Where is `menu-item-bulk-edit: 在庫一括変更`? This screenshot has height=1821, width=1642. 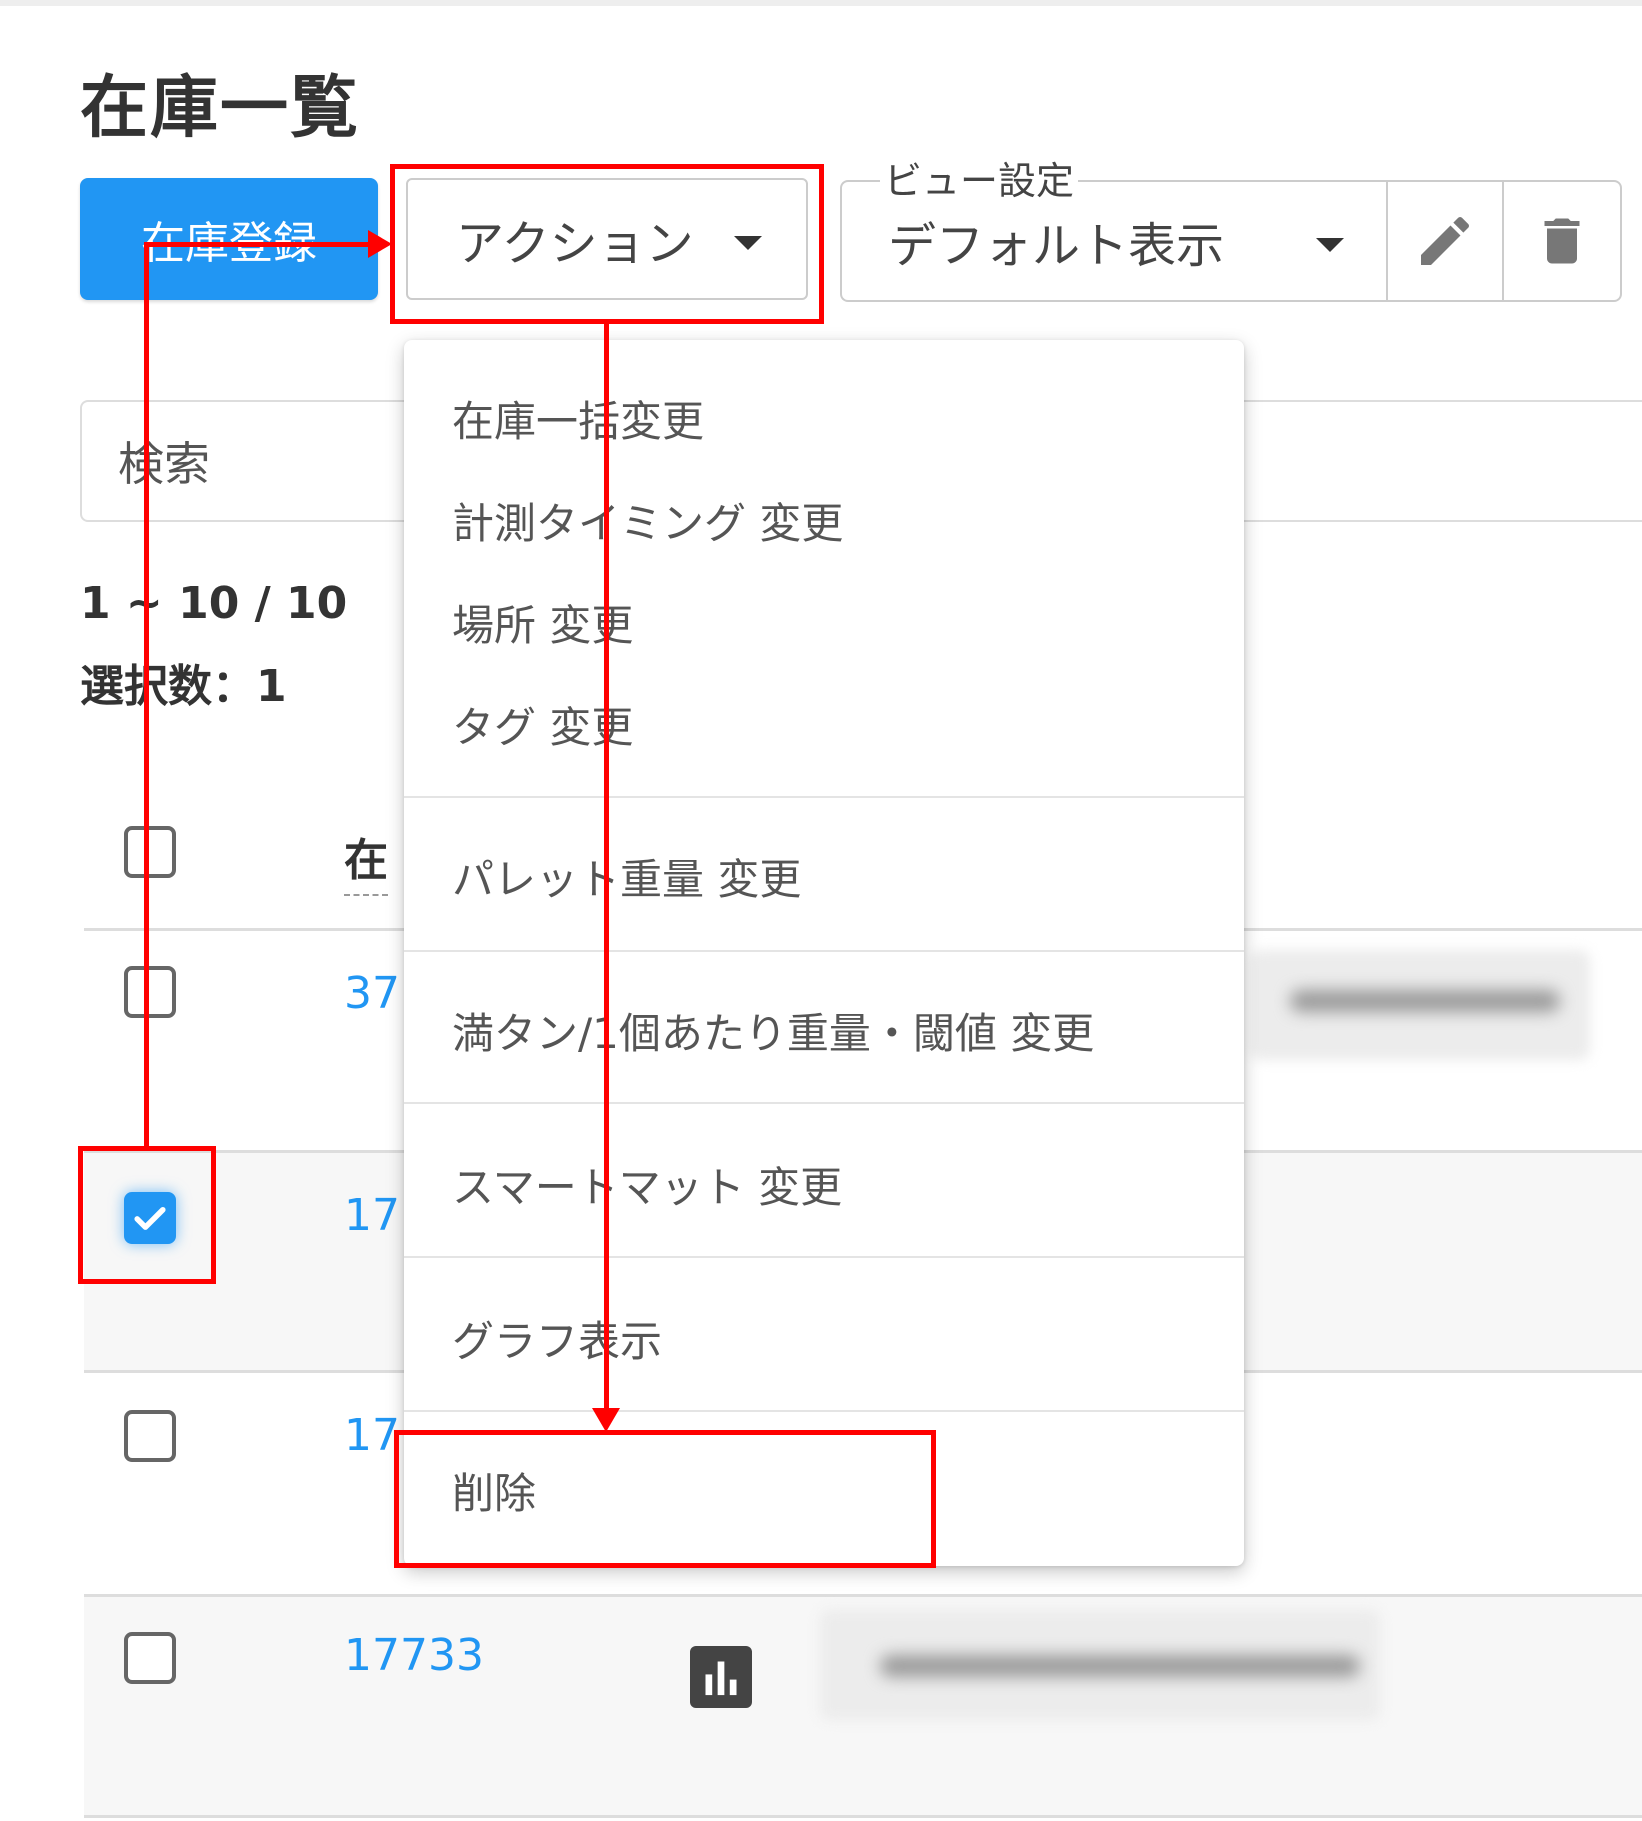
menu-item-bulk-edit: 在庫一括変更 is located at coordinates (578, 418).